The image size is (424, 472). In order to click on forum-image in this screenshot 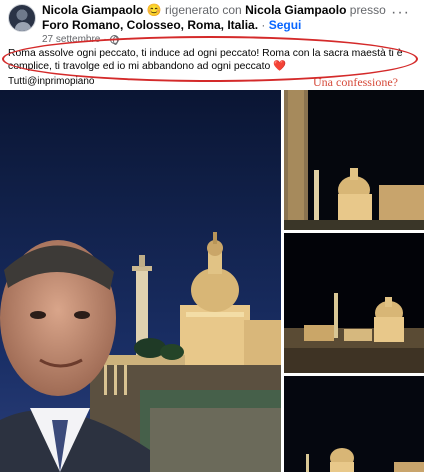, I will do `click(354, 303)`.